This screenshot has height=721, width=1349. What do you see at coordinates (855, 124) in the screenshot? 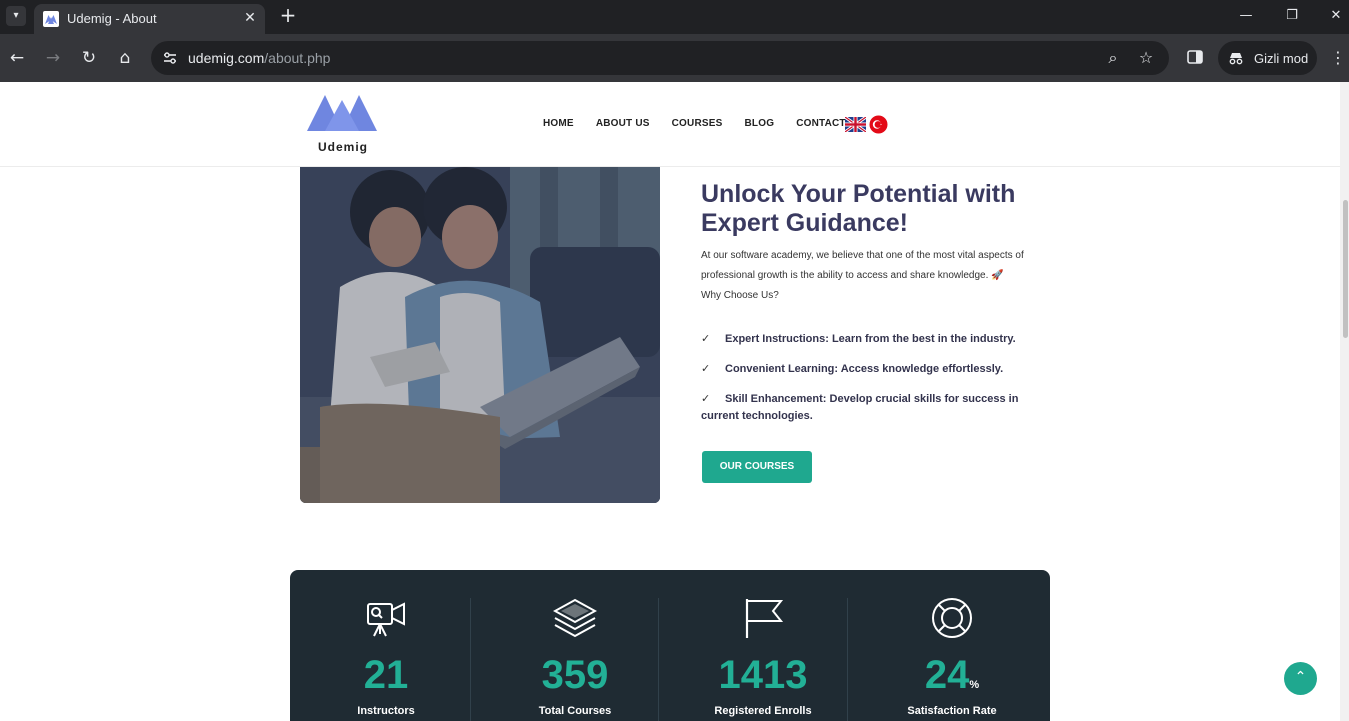
I see `uk-flag-icon` at bounding box center [855, 124].